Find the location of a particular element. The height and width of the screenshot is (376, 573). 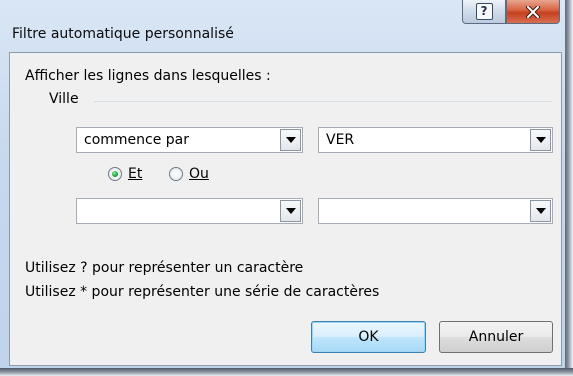

help-button: ? is located at coordinates (484, 12).